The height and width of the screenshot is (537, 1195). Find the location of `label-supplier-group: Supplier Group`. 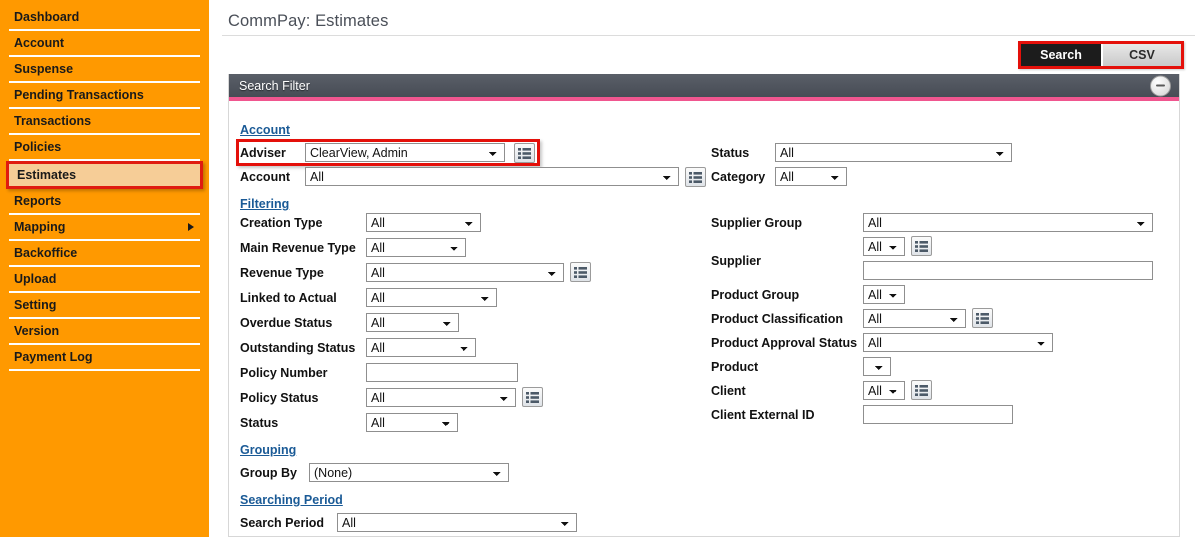

label-supplier-group: Supplier Group is located at coordinates (756, 223).